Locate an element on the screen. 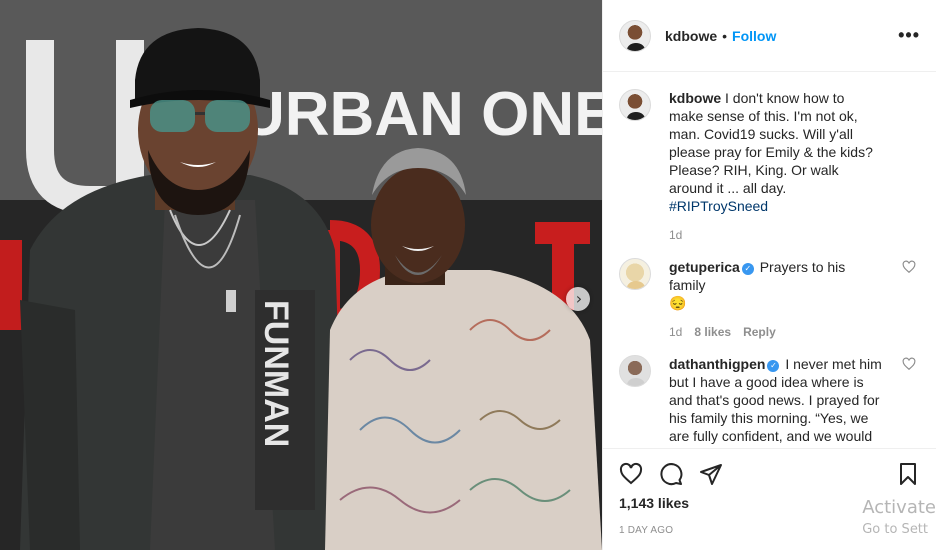 The image size is (936, 550). comment-username: dathanthigpen is located at coordinates (717, 364).